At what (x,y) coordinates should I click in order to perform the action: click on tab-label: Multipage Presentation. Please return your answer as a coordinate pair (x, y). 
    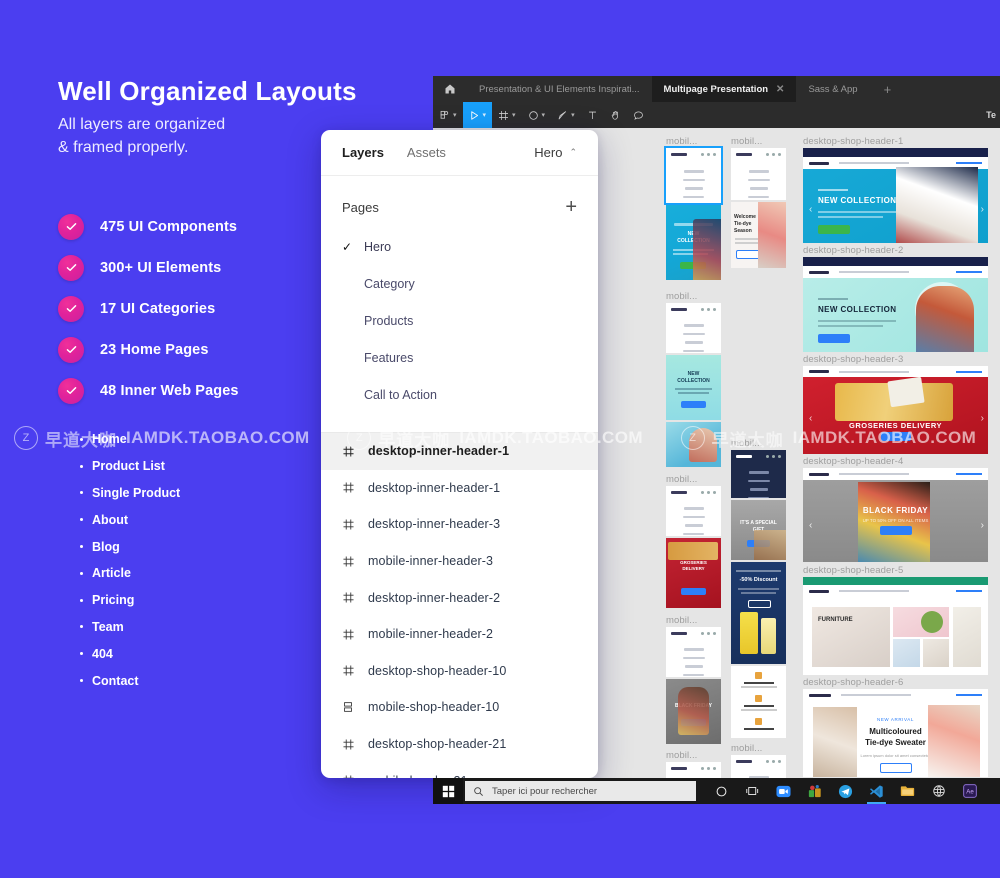
    Looking at the image, I should click on (716, 89).